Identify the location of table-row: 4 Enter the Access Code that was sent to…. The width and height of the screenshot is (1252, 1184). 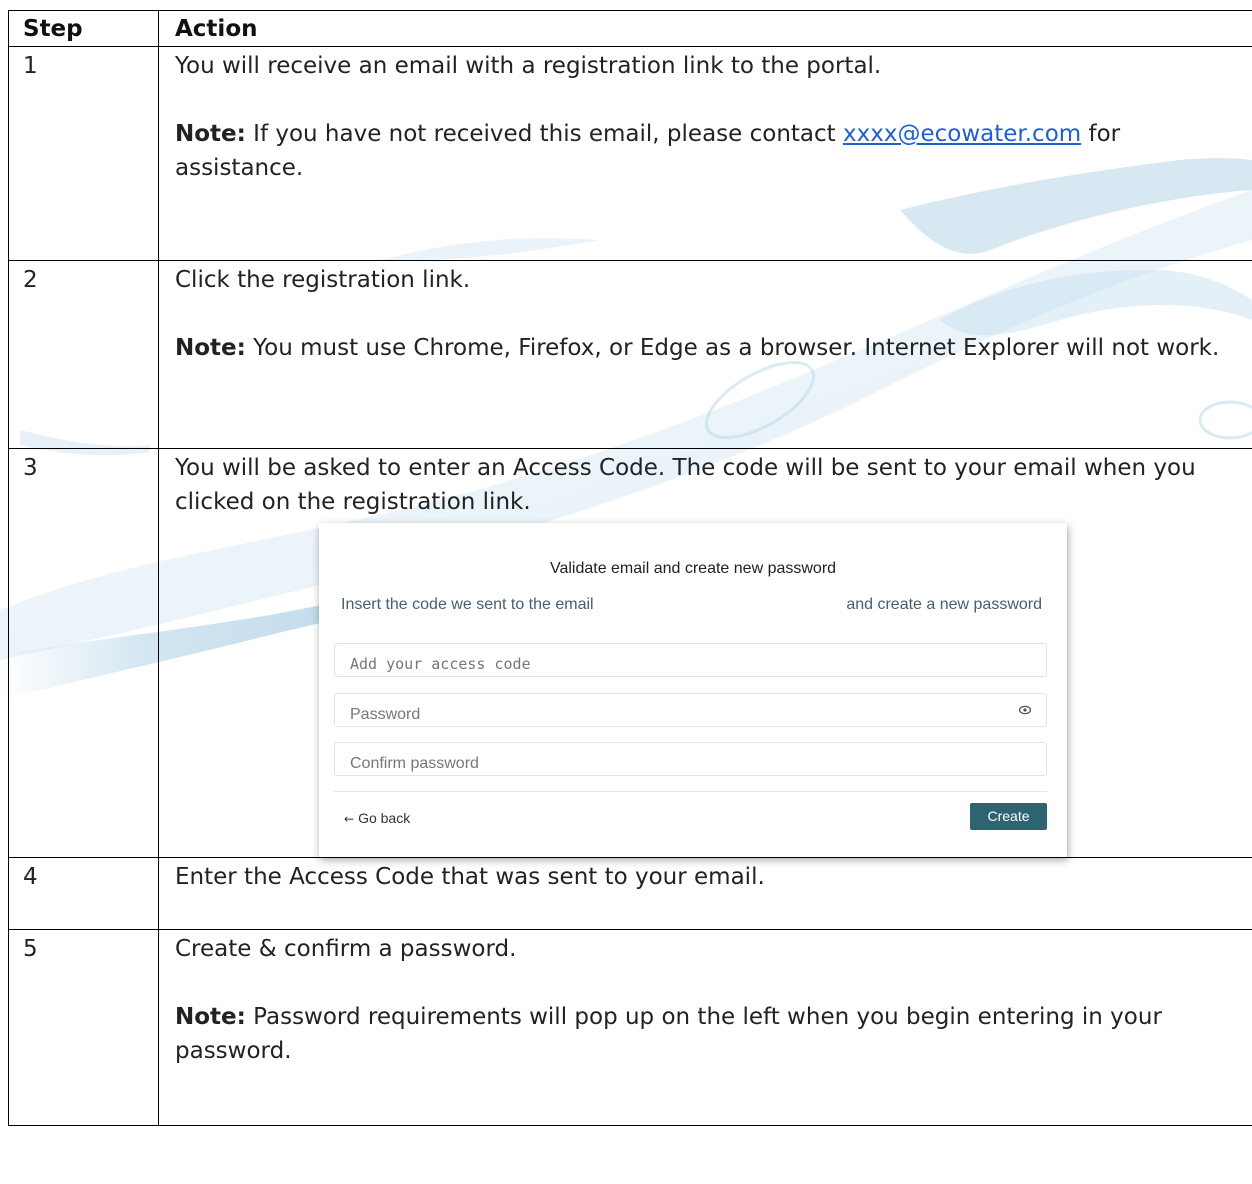
(630, 893).